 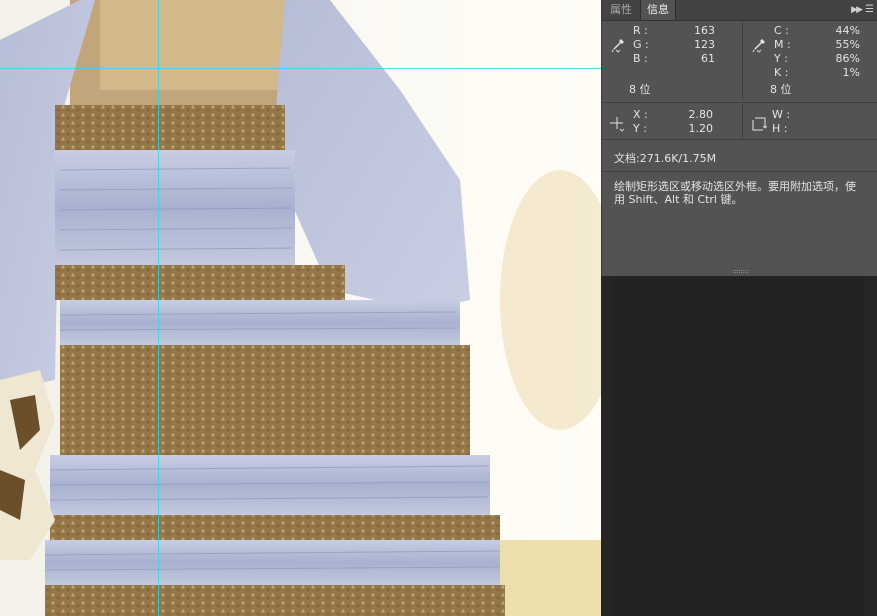 I want to click on value-k: 1%, so click(x=851, y=72).